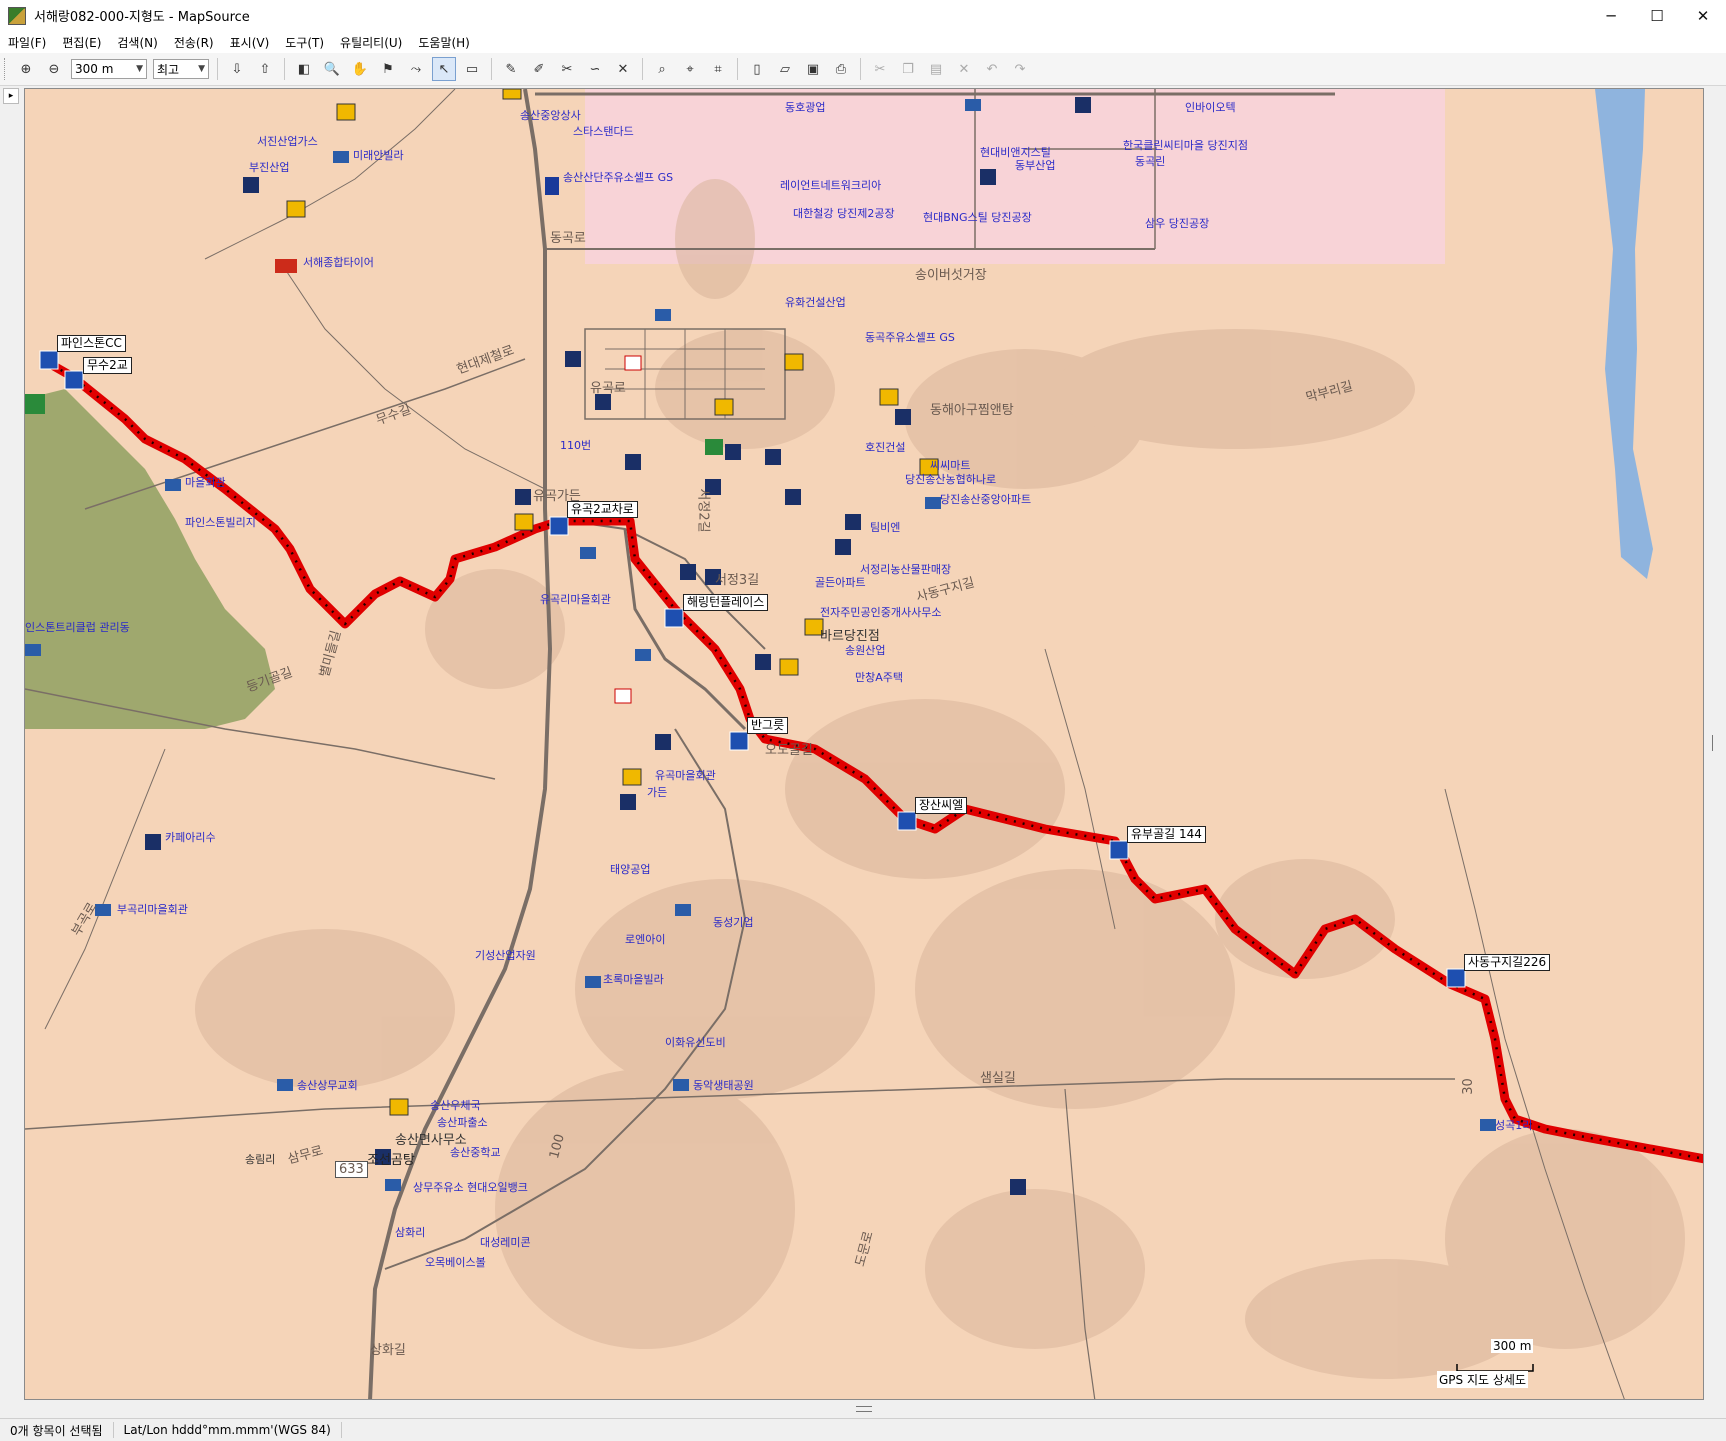 The image size is (1726, 1441). What do you see at coordinates (657, 792) in the screenshot?
I see `poi-label: 가든` at bounding box center [657, 792].